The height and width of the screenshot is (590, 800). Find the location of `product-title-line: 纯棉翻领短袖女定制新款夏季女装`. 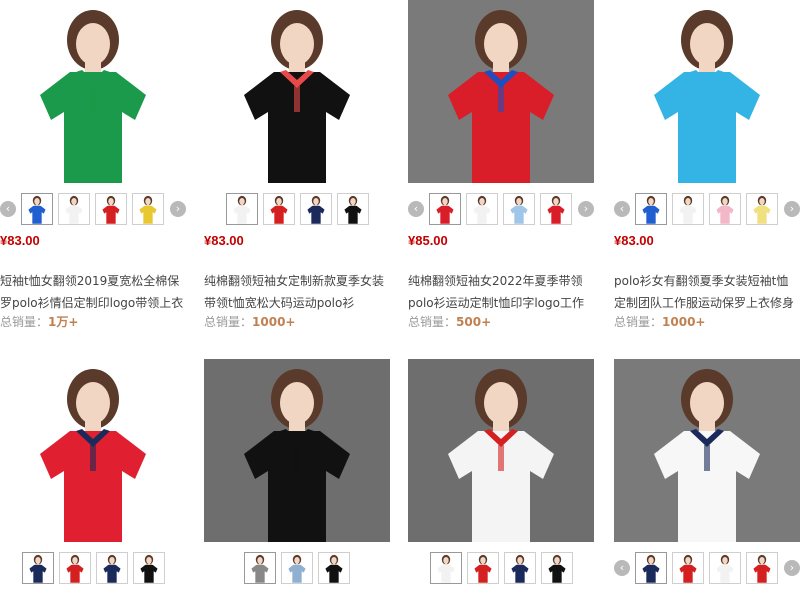

product-title-line: 纯棉翻领短袖女定制新款夏季女装 is located at coordinates (294, 281).